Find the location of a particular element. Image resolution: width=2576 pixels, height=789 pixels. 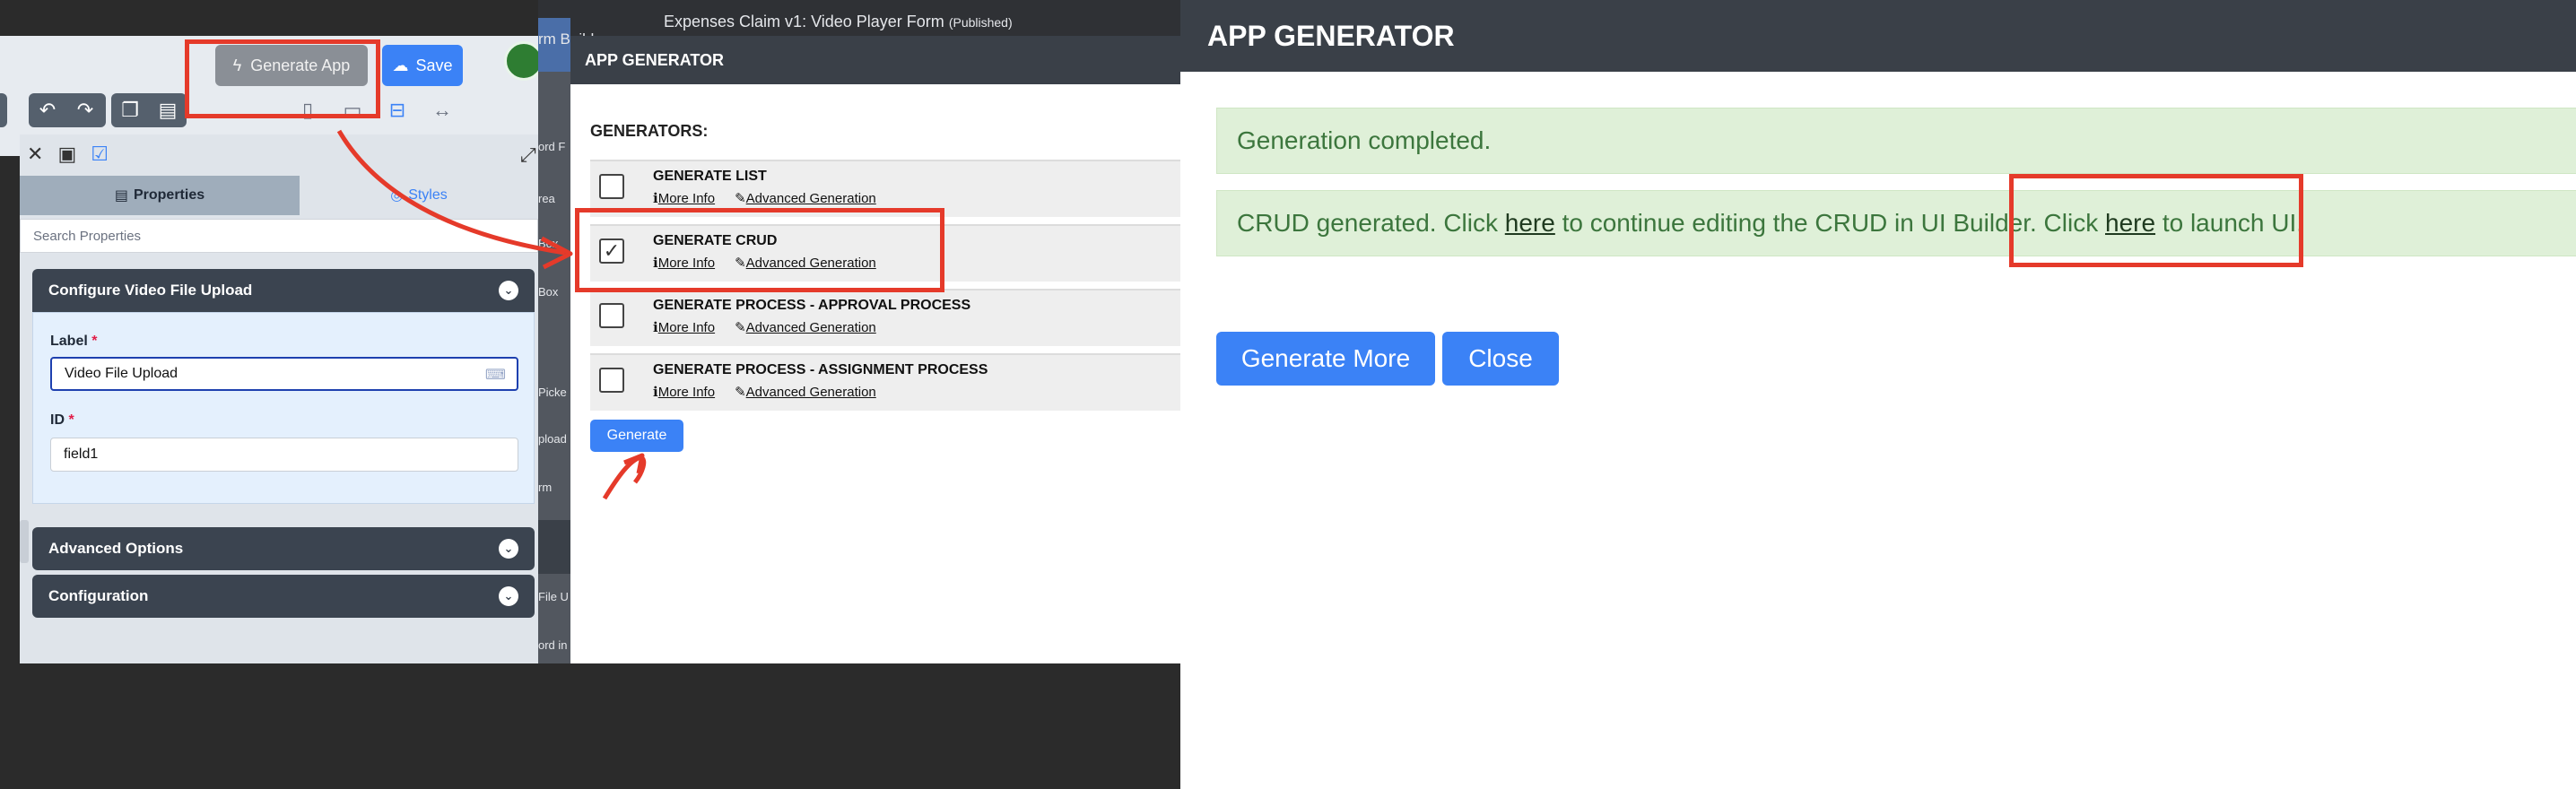

highlight-launch-ui is located at coordinates (2156, 220).